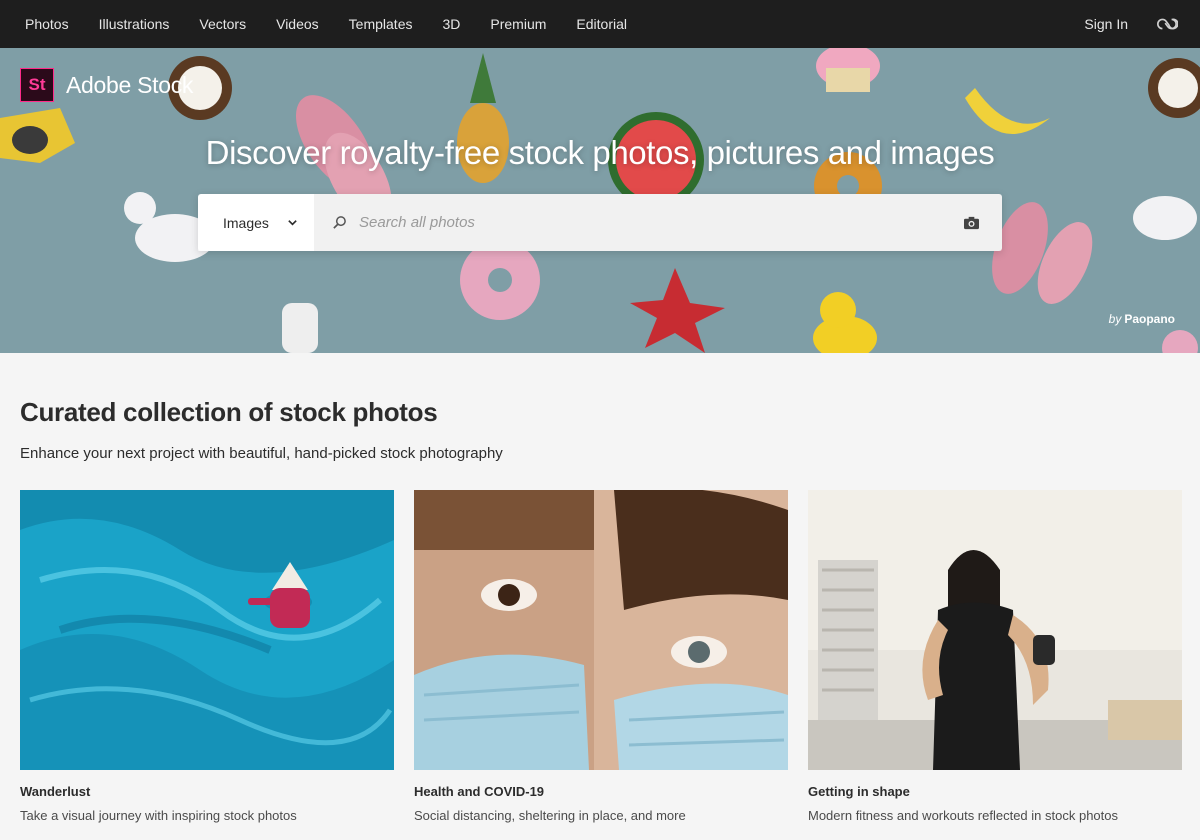 This screenshot has height=840, width=1200. I want to click on search-type-label: Images, so click(246, 222).